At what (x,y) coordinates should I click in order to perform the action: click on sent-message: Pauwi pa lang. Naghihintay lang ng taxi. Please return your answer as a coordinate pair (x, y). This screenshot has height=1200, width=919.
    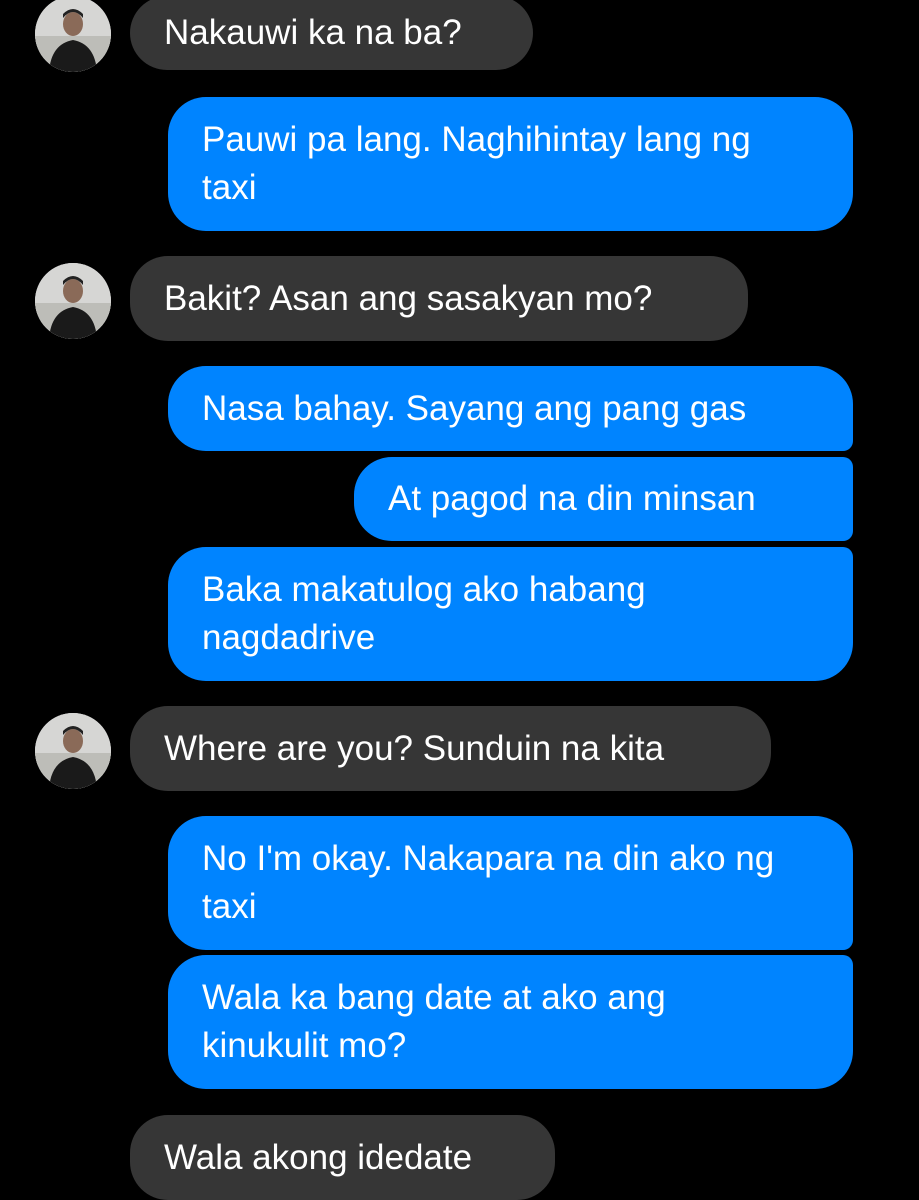
    Looking at the image, I should click on (510, 164).